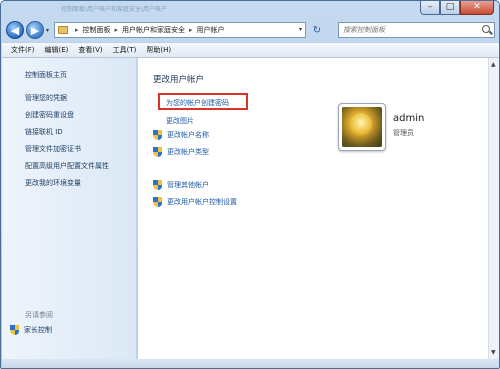  Describe the element at coordinates (188, 152) in the screenshot. I see `change-account-type-label: 更改帐户类型` at that location.